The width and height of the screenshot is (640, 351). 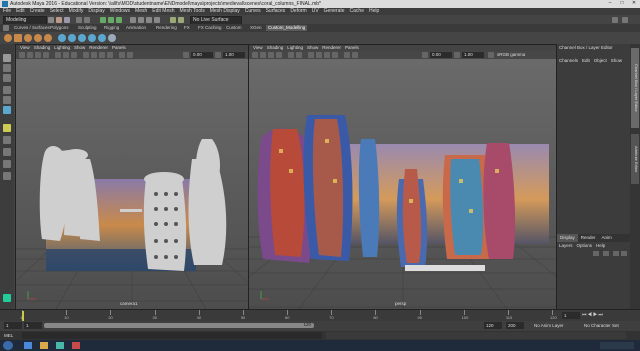 What do you see at coordinates (287, 28) in the screenshot?
I see `shelf-tab-custom-modelling: Custom_Modelling` at bounding box center [287, 28].